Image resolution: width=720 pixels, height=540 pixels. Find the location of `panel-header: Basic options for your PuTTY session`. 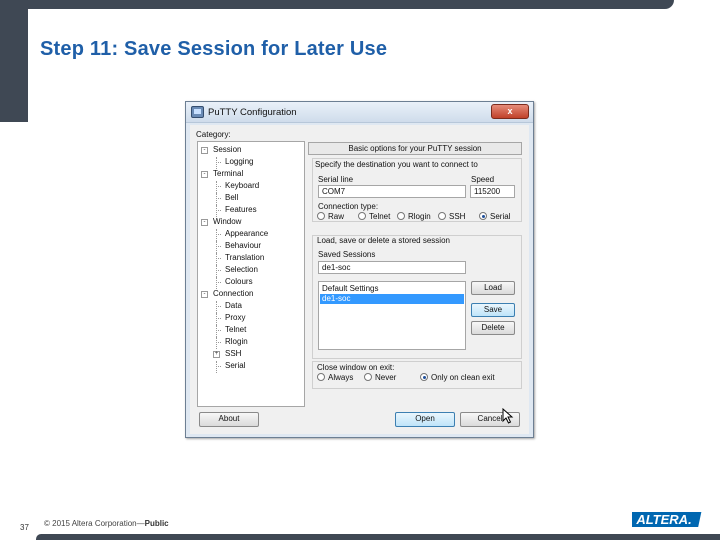

panel-header: Basic options for your PuTTY session is located at coordinates (415, 148).